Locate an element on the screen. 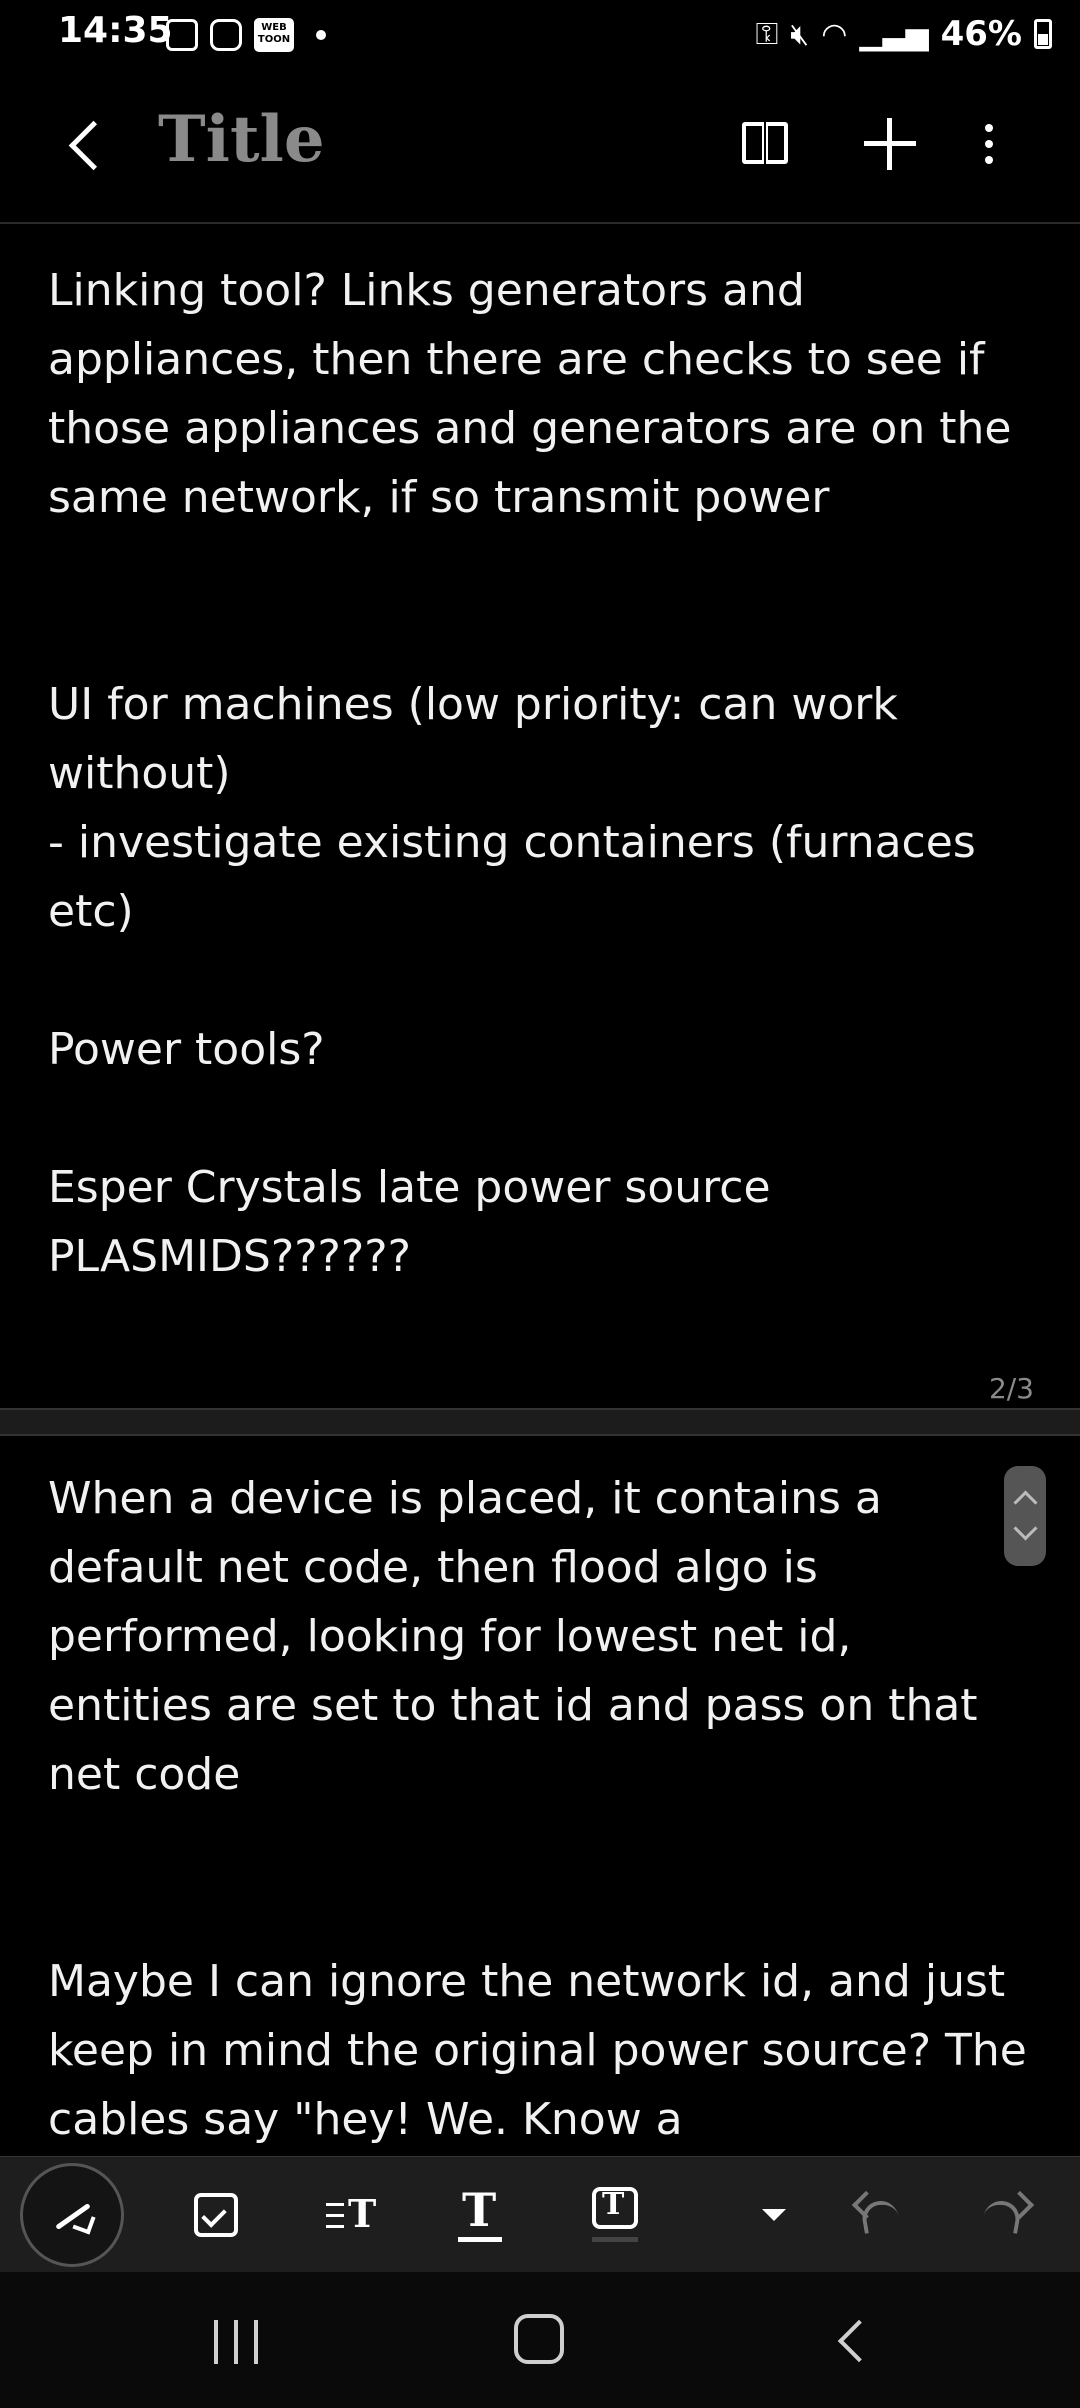  page-indicator: 2/3 is located at coordinates (1011, 1388).